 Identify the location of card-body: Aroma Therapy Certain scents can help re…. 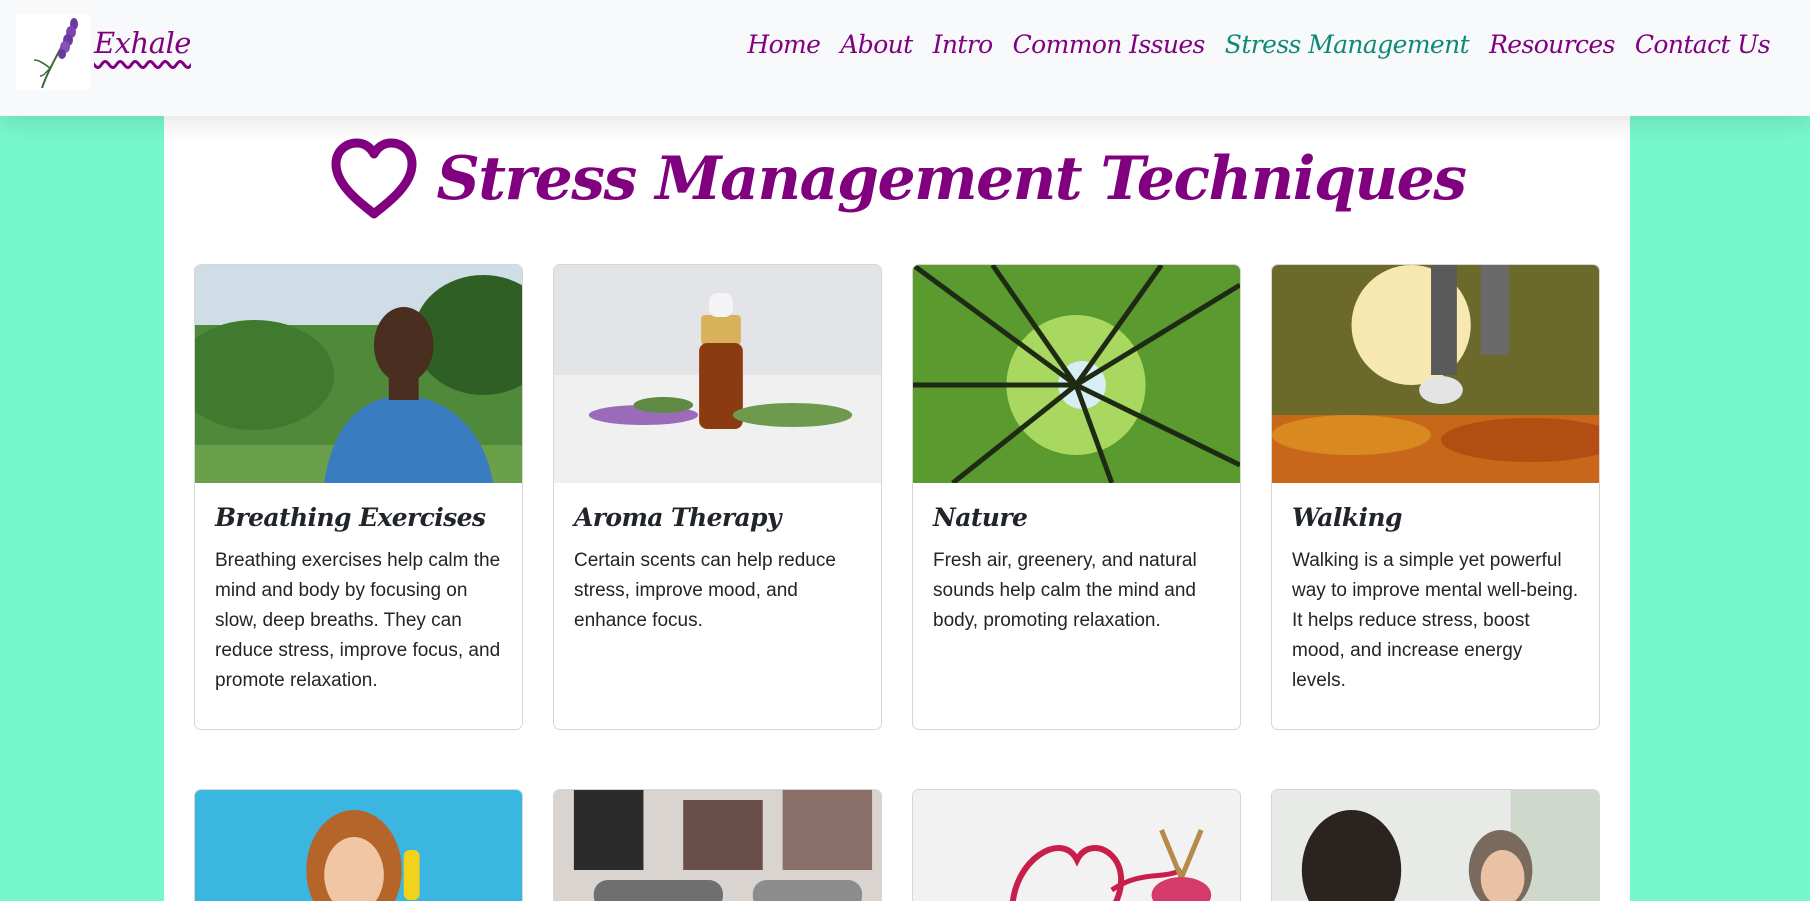
(717, 569).